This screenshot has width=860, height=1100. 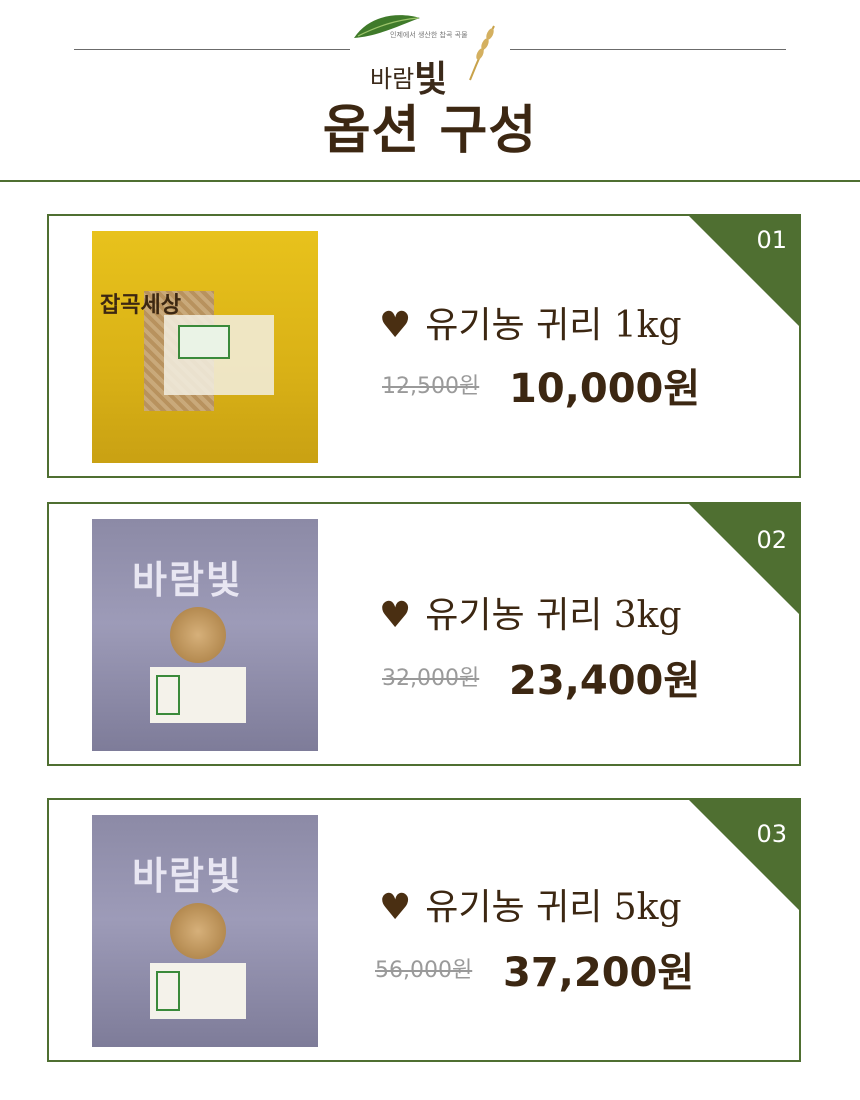 I want to click on option-name-text: 유기농 귀리 3kg, so click(x=553, y=615).